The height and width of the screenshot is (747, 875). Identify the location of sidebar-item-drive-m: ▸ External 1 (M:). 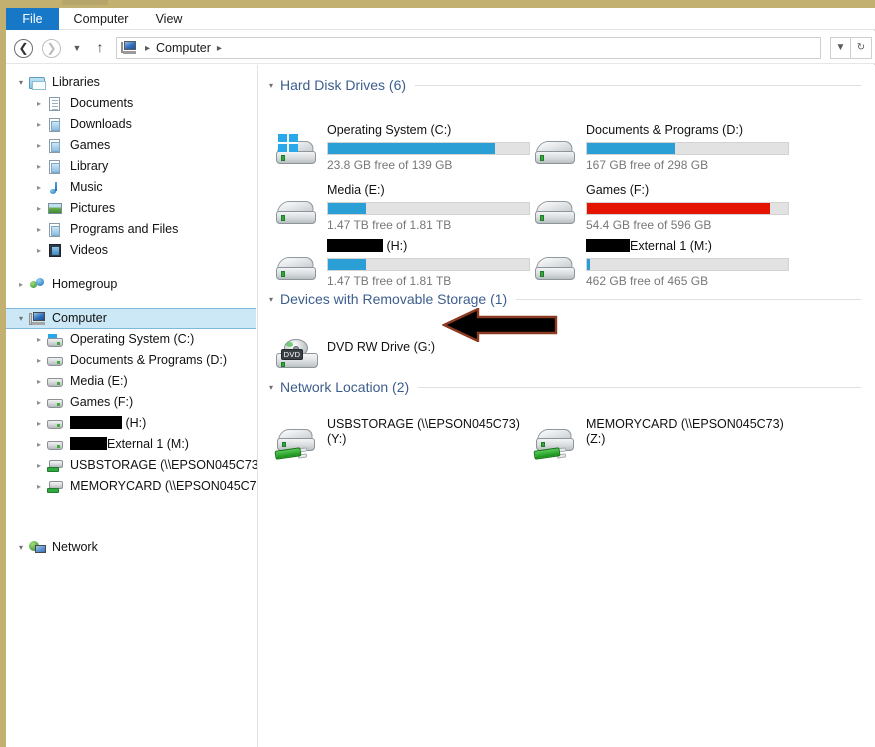
(131, 444).